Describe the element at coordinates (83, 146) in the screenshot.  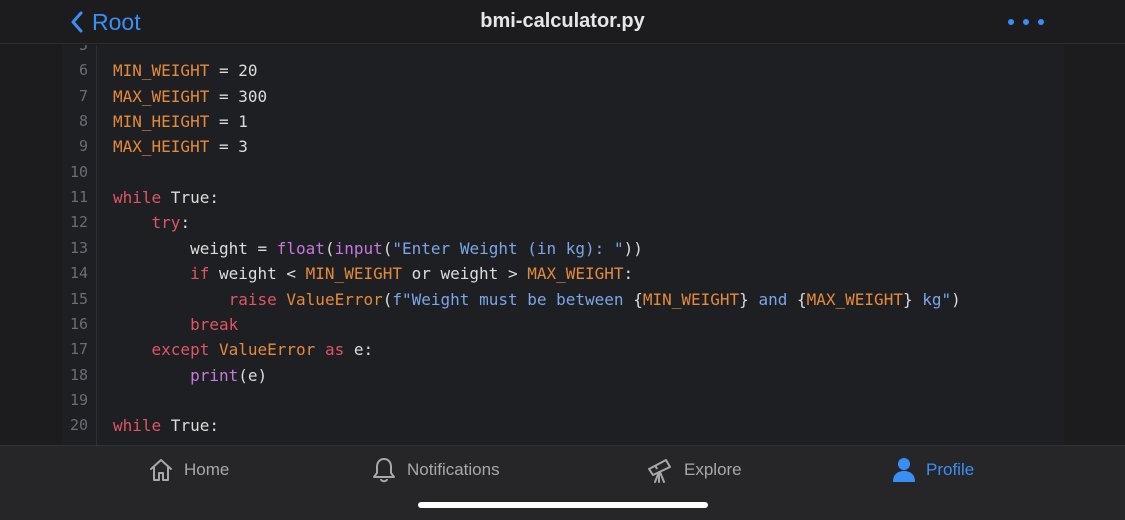
I see `line-number: 9` at that location.